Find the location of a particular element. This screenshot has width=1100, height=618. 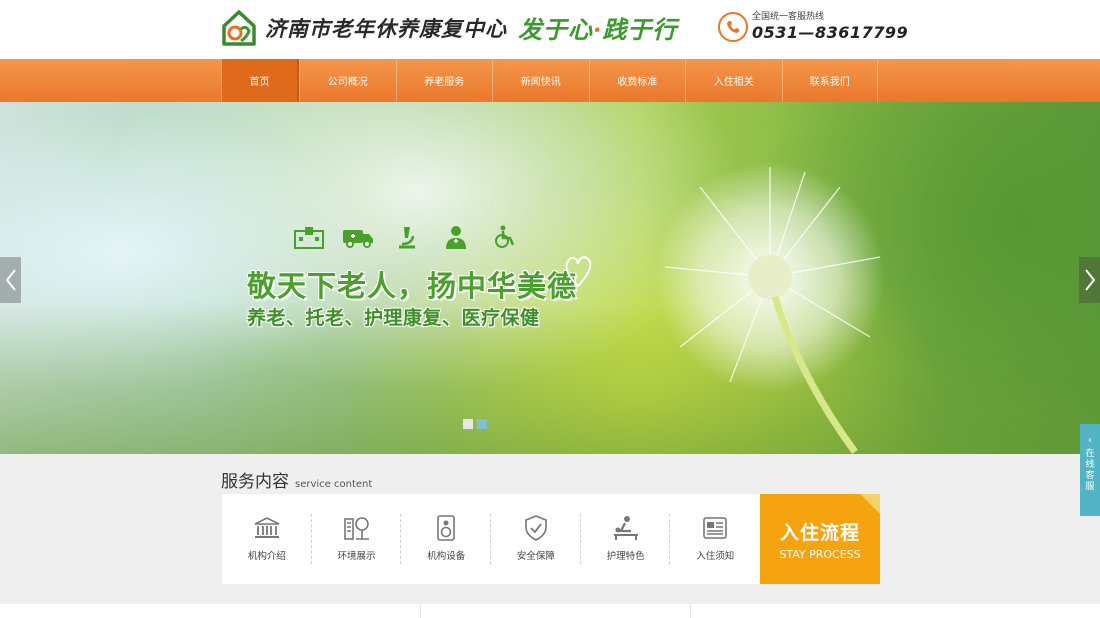

service-item-label: 护理特色 is located at coordinates (625, 556).